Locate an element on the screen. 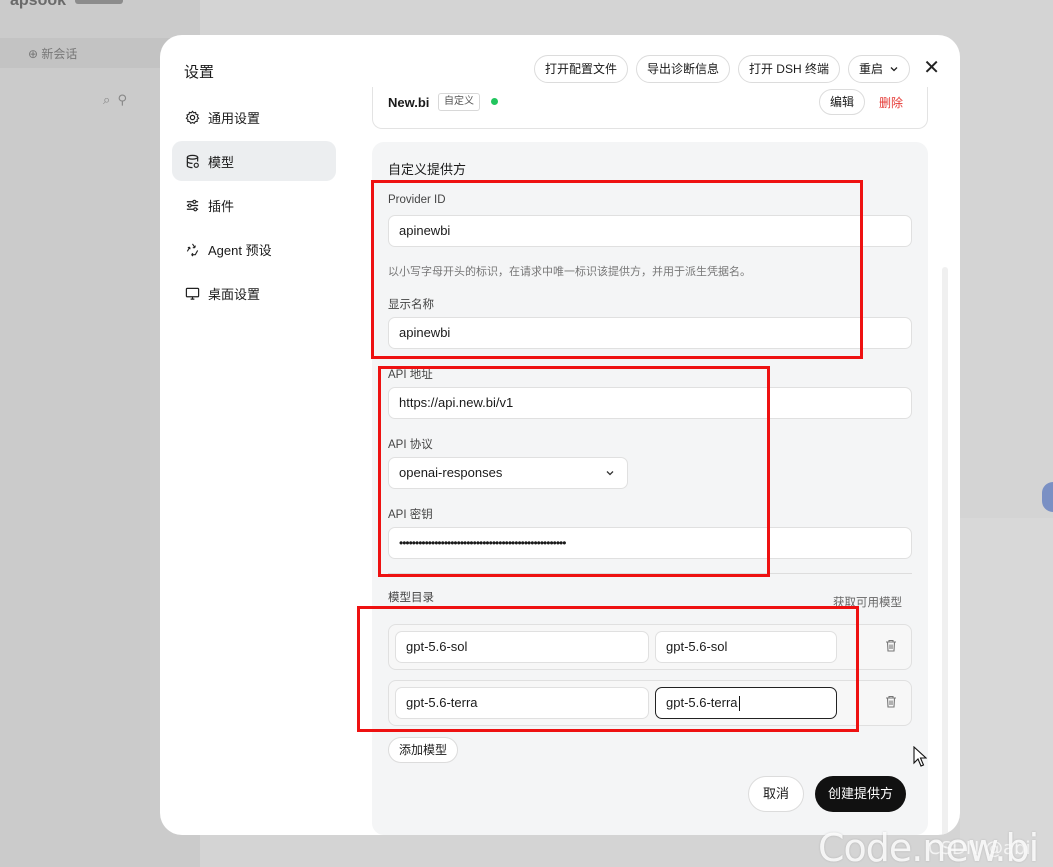 The image size is (1053, 867). status-dot is located at coordinates (494, 101).